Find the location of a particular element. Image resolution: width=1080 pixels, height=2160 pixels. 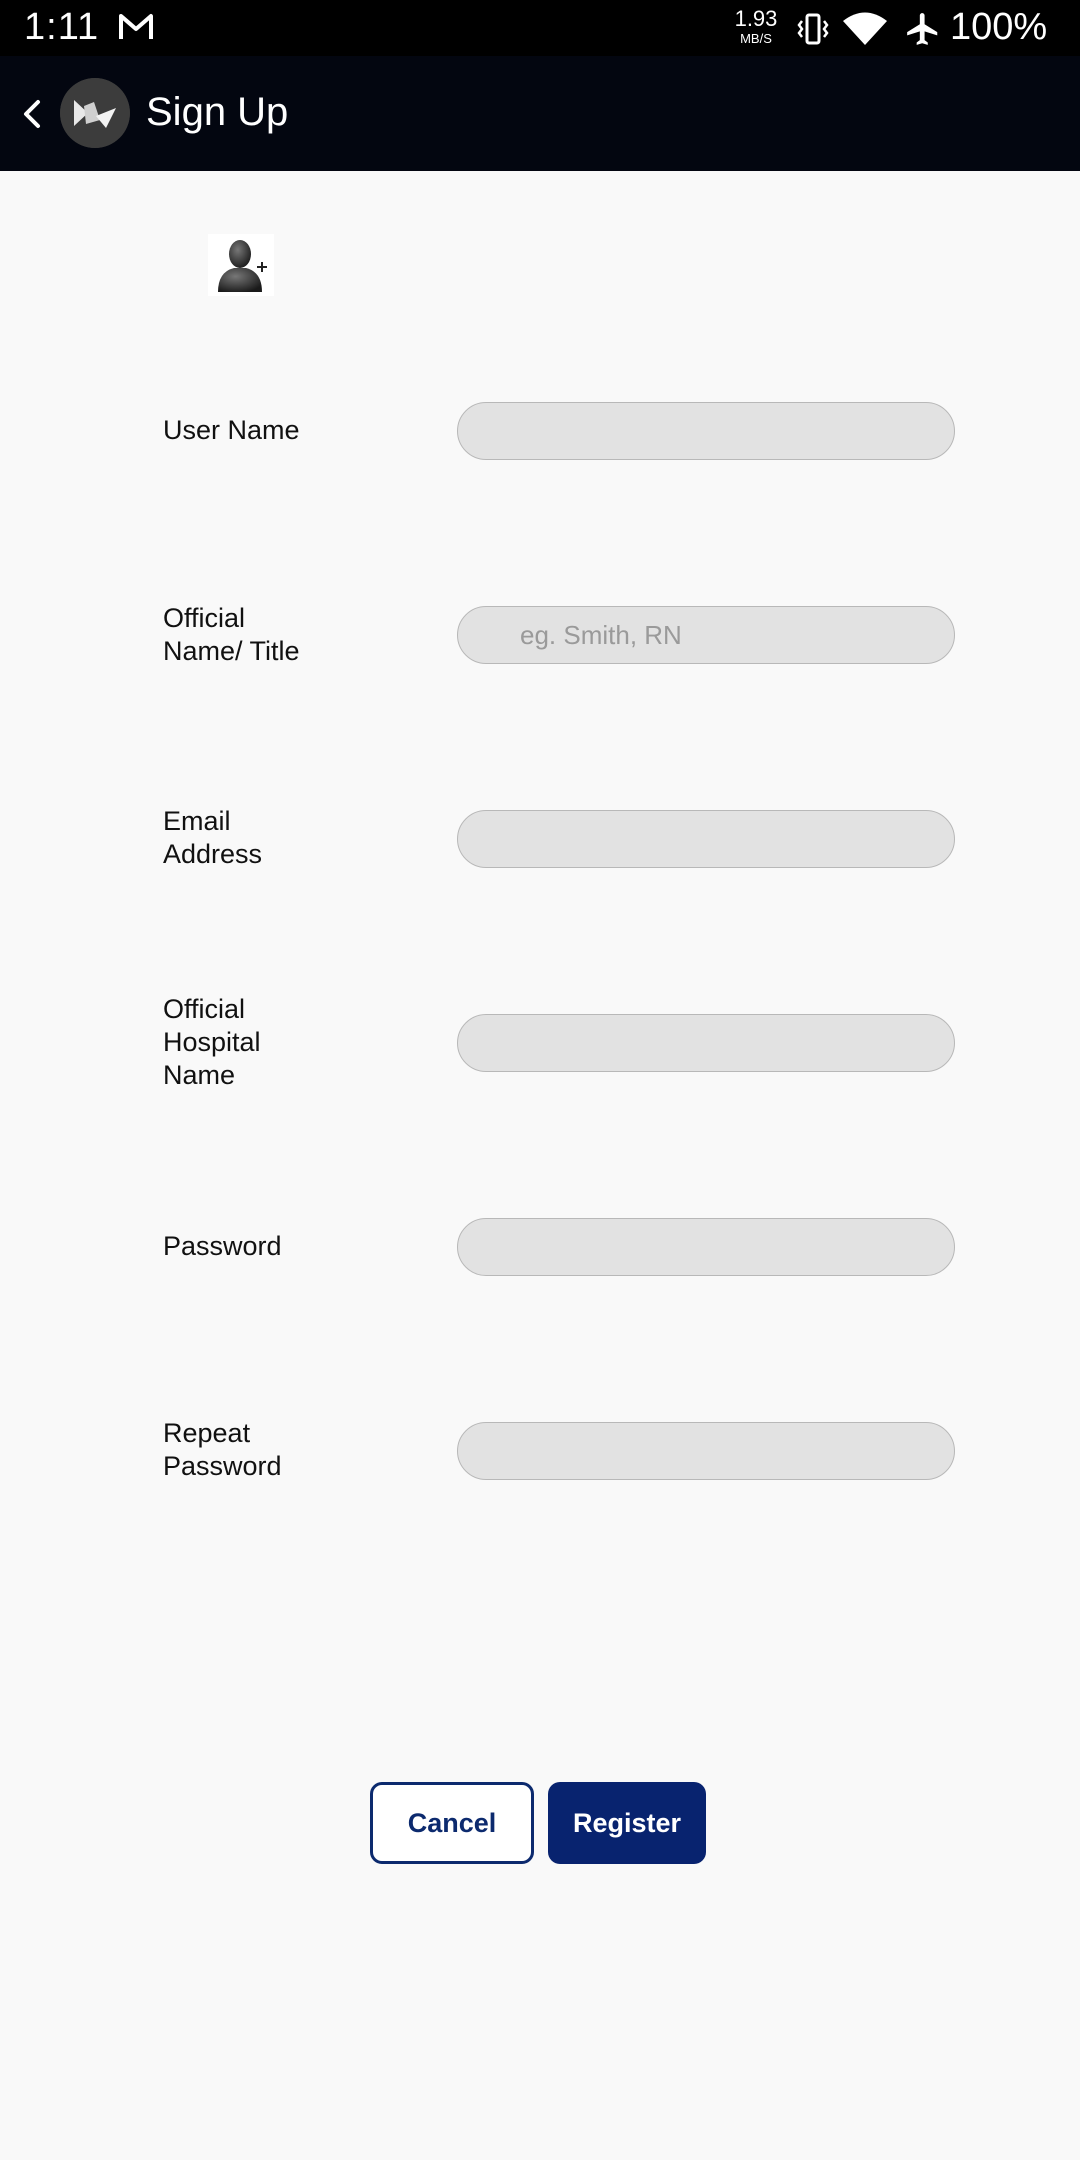

back-arrow-icon is located at coordinates (32, 114).